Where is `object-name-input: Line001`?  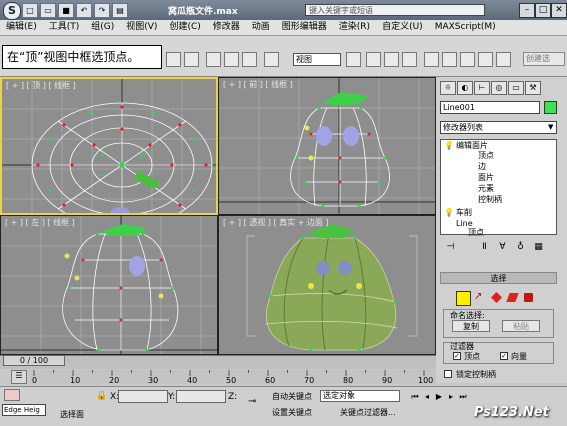
object-name-input: Line001 is located at coordinates (490, 107).